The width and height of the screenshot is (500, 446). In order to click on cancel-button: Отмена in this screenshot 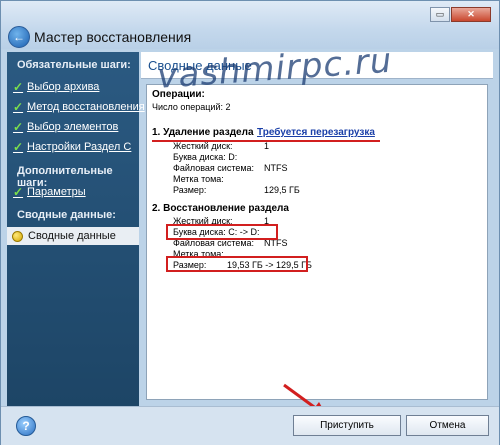, I will do `click(447, 425)`.